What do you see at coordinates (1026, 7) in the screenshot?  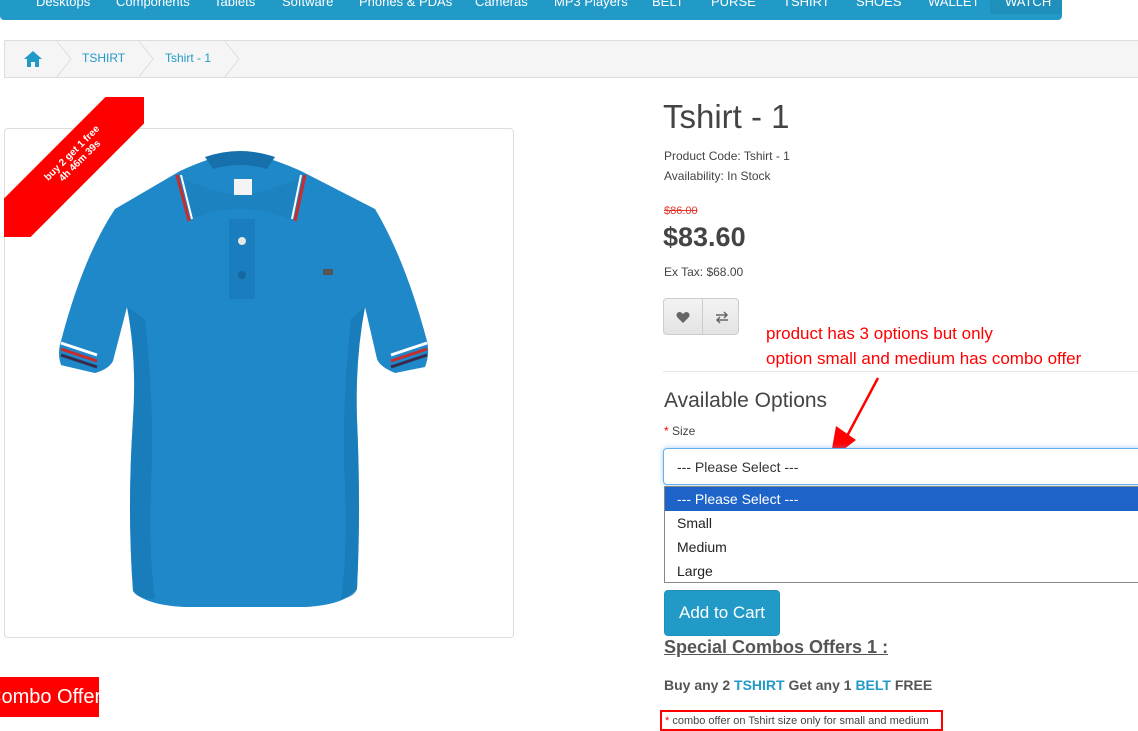 I see `nav-watch: WATCH` at bounding box center [1026, 7].